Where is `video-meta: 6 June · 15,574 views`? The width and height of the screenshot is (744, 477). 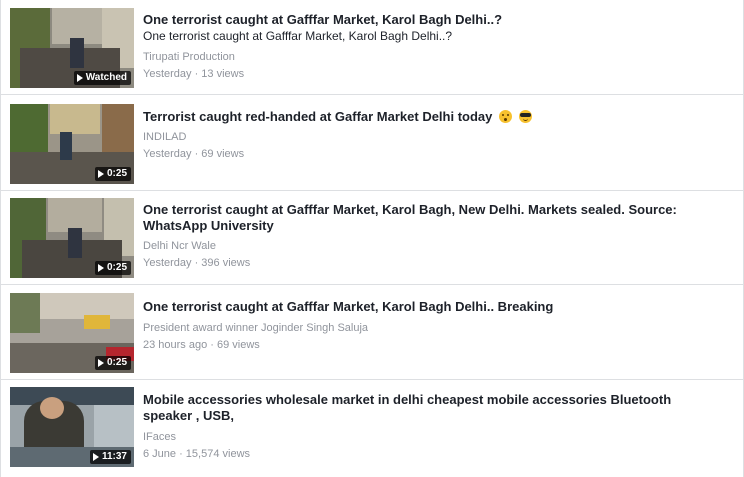 video-meta: 6 June · 15,574 views is located at coordinates (197, 454).